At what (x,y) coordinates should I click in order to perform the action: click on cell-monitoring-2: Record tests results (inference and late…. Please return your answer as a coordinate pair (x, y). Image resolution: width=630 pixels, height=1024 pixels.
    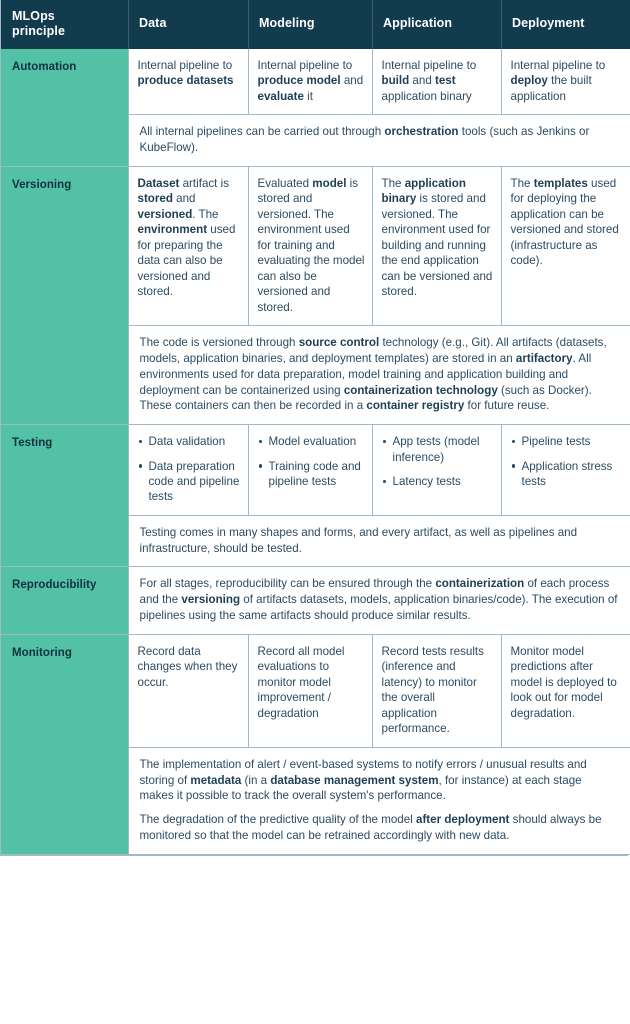
    Looking at the image, I should click on (437, 691).